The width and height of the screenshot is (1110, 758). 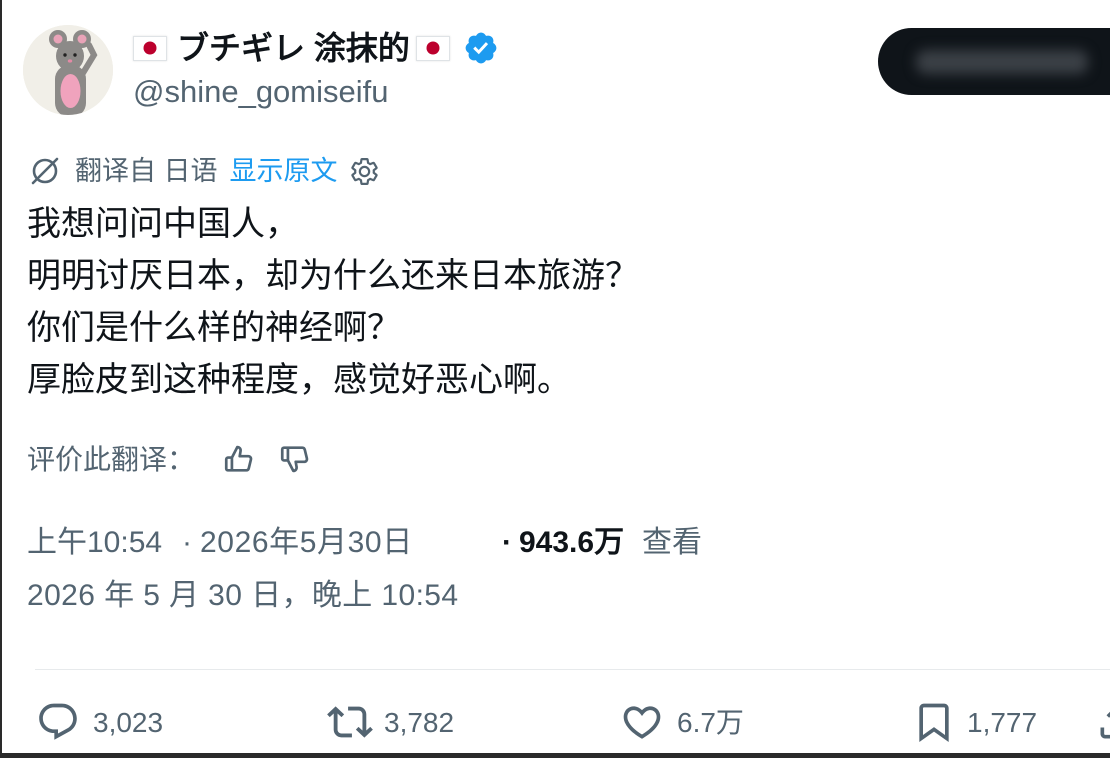 I want to click on gray-mouse-avatar-icon, so click(x=68, y=70).